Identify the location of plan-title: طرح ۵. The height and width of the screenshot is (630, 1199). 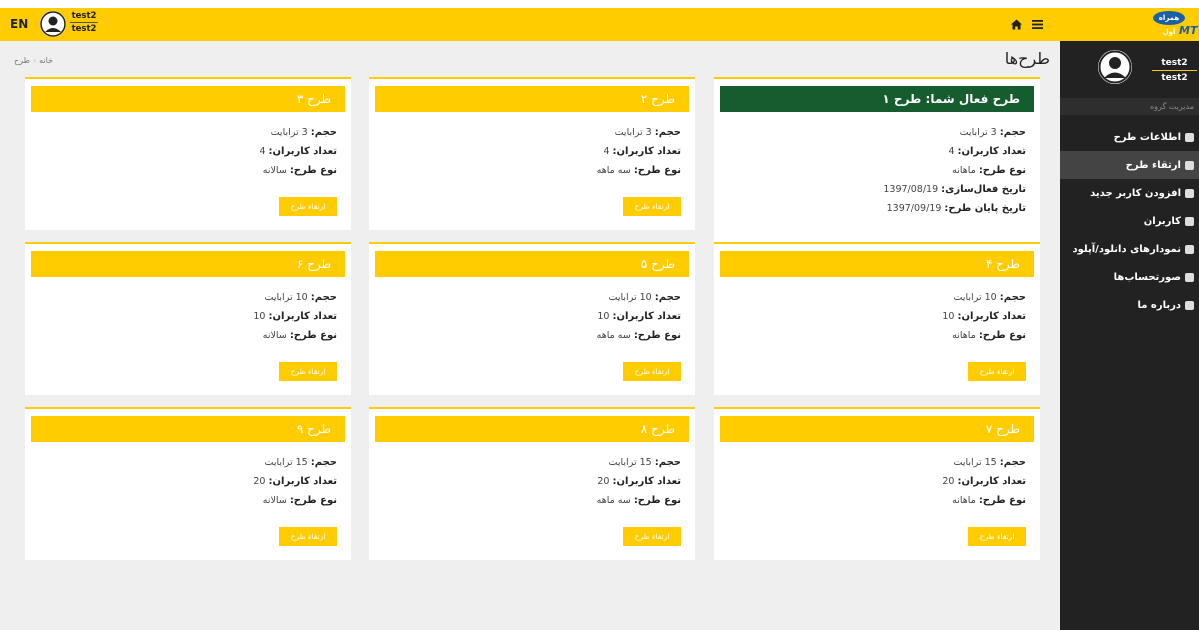
(532, 264).